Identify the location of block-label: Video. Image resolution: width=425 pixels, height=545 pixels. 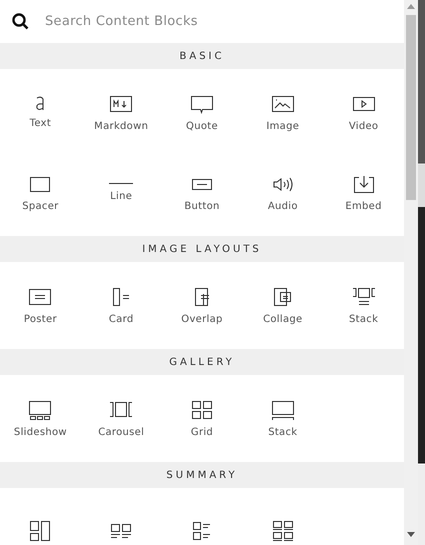
(363, 126).